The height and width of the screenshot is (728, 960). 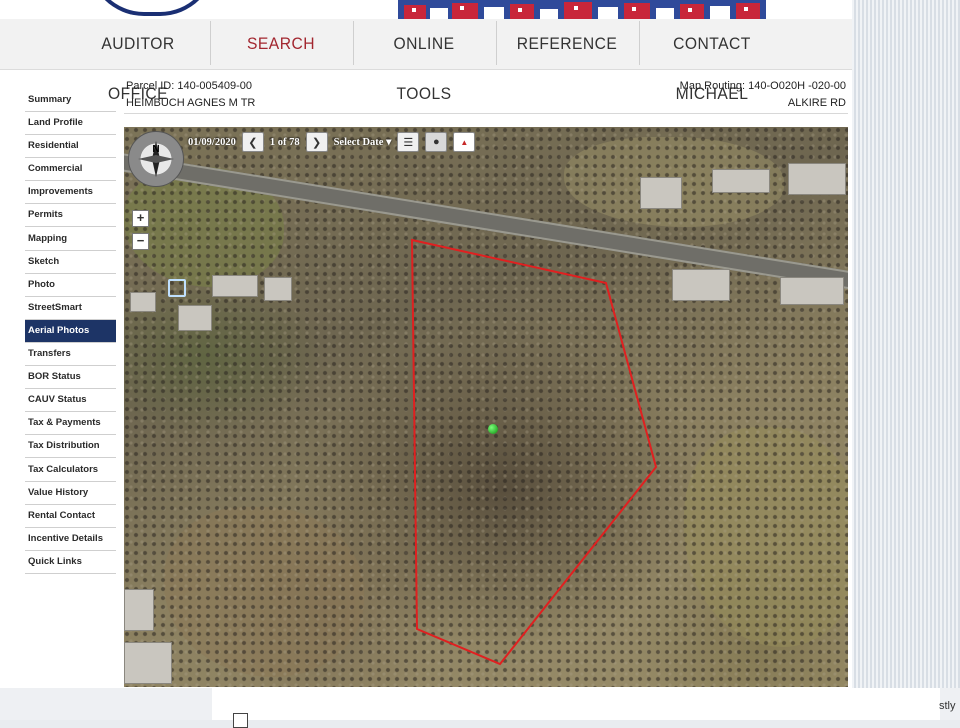 I want to click on sidebar-item-incentive-details: Incentive Details, so click(x=70, y=539).